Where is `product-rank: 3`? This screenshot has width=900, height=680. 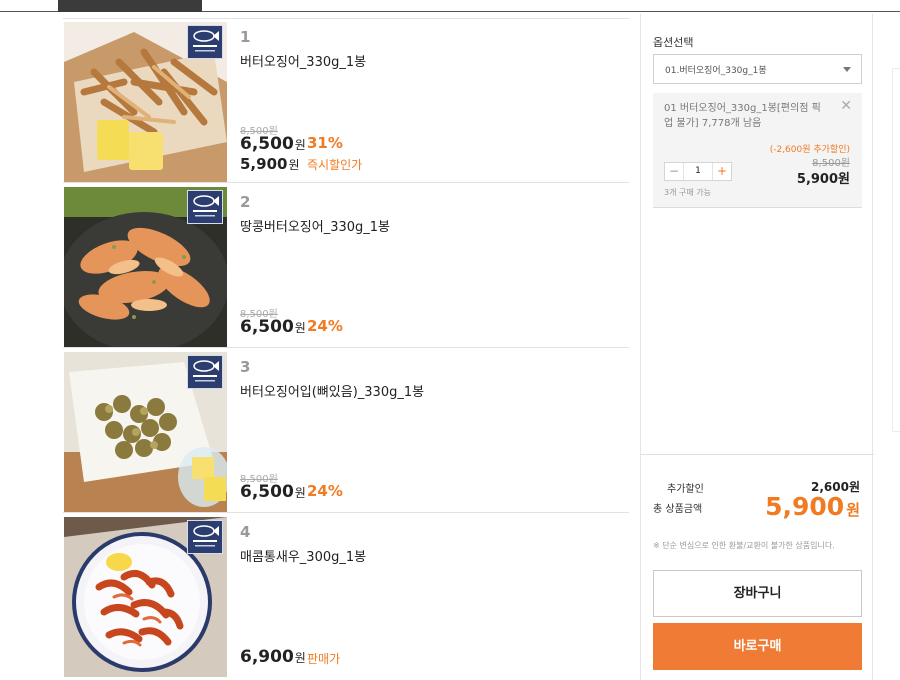
product-rank: 3 is located at coordinates (245, 367).